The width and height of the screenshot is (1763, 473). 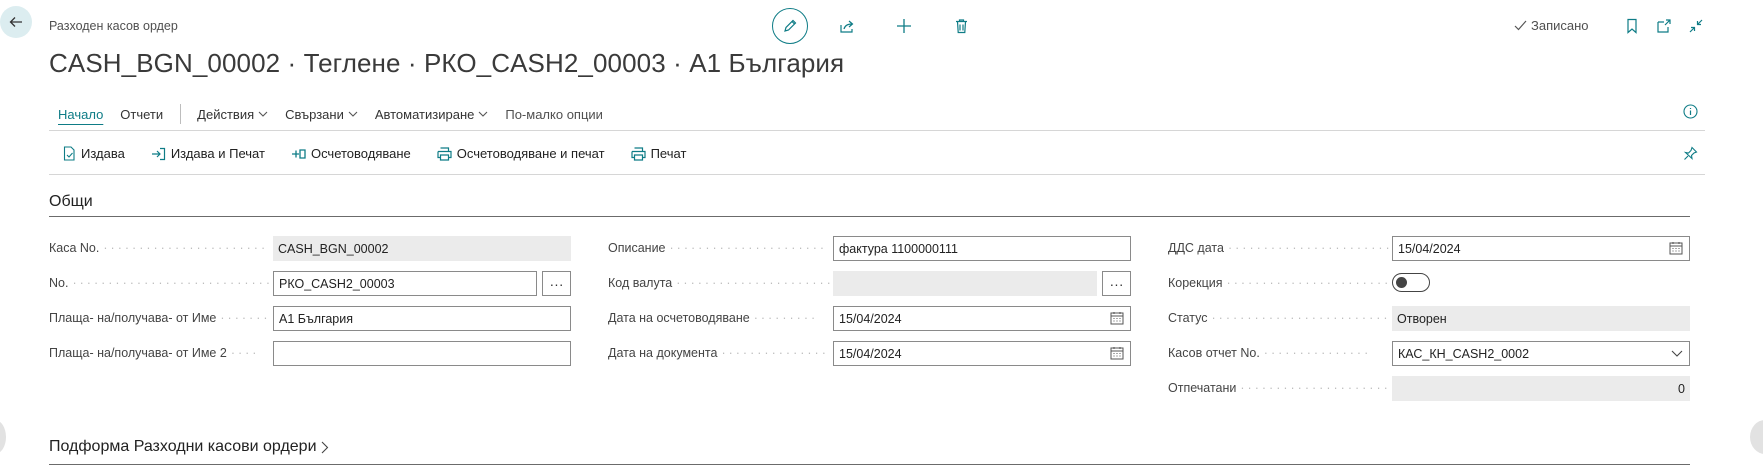 I want to click on edit-icon, so click(x=790, y=25).